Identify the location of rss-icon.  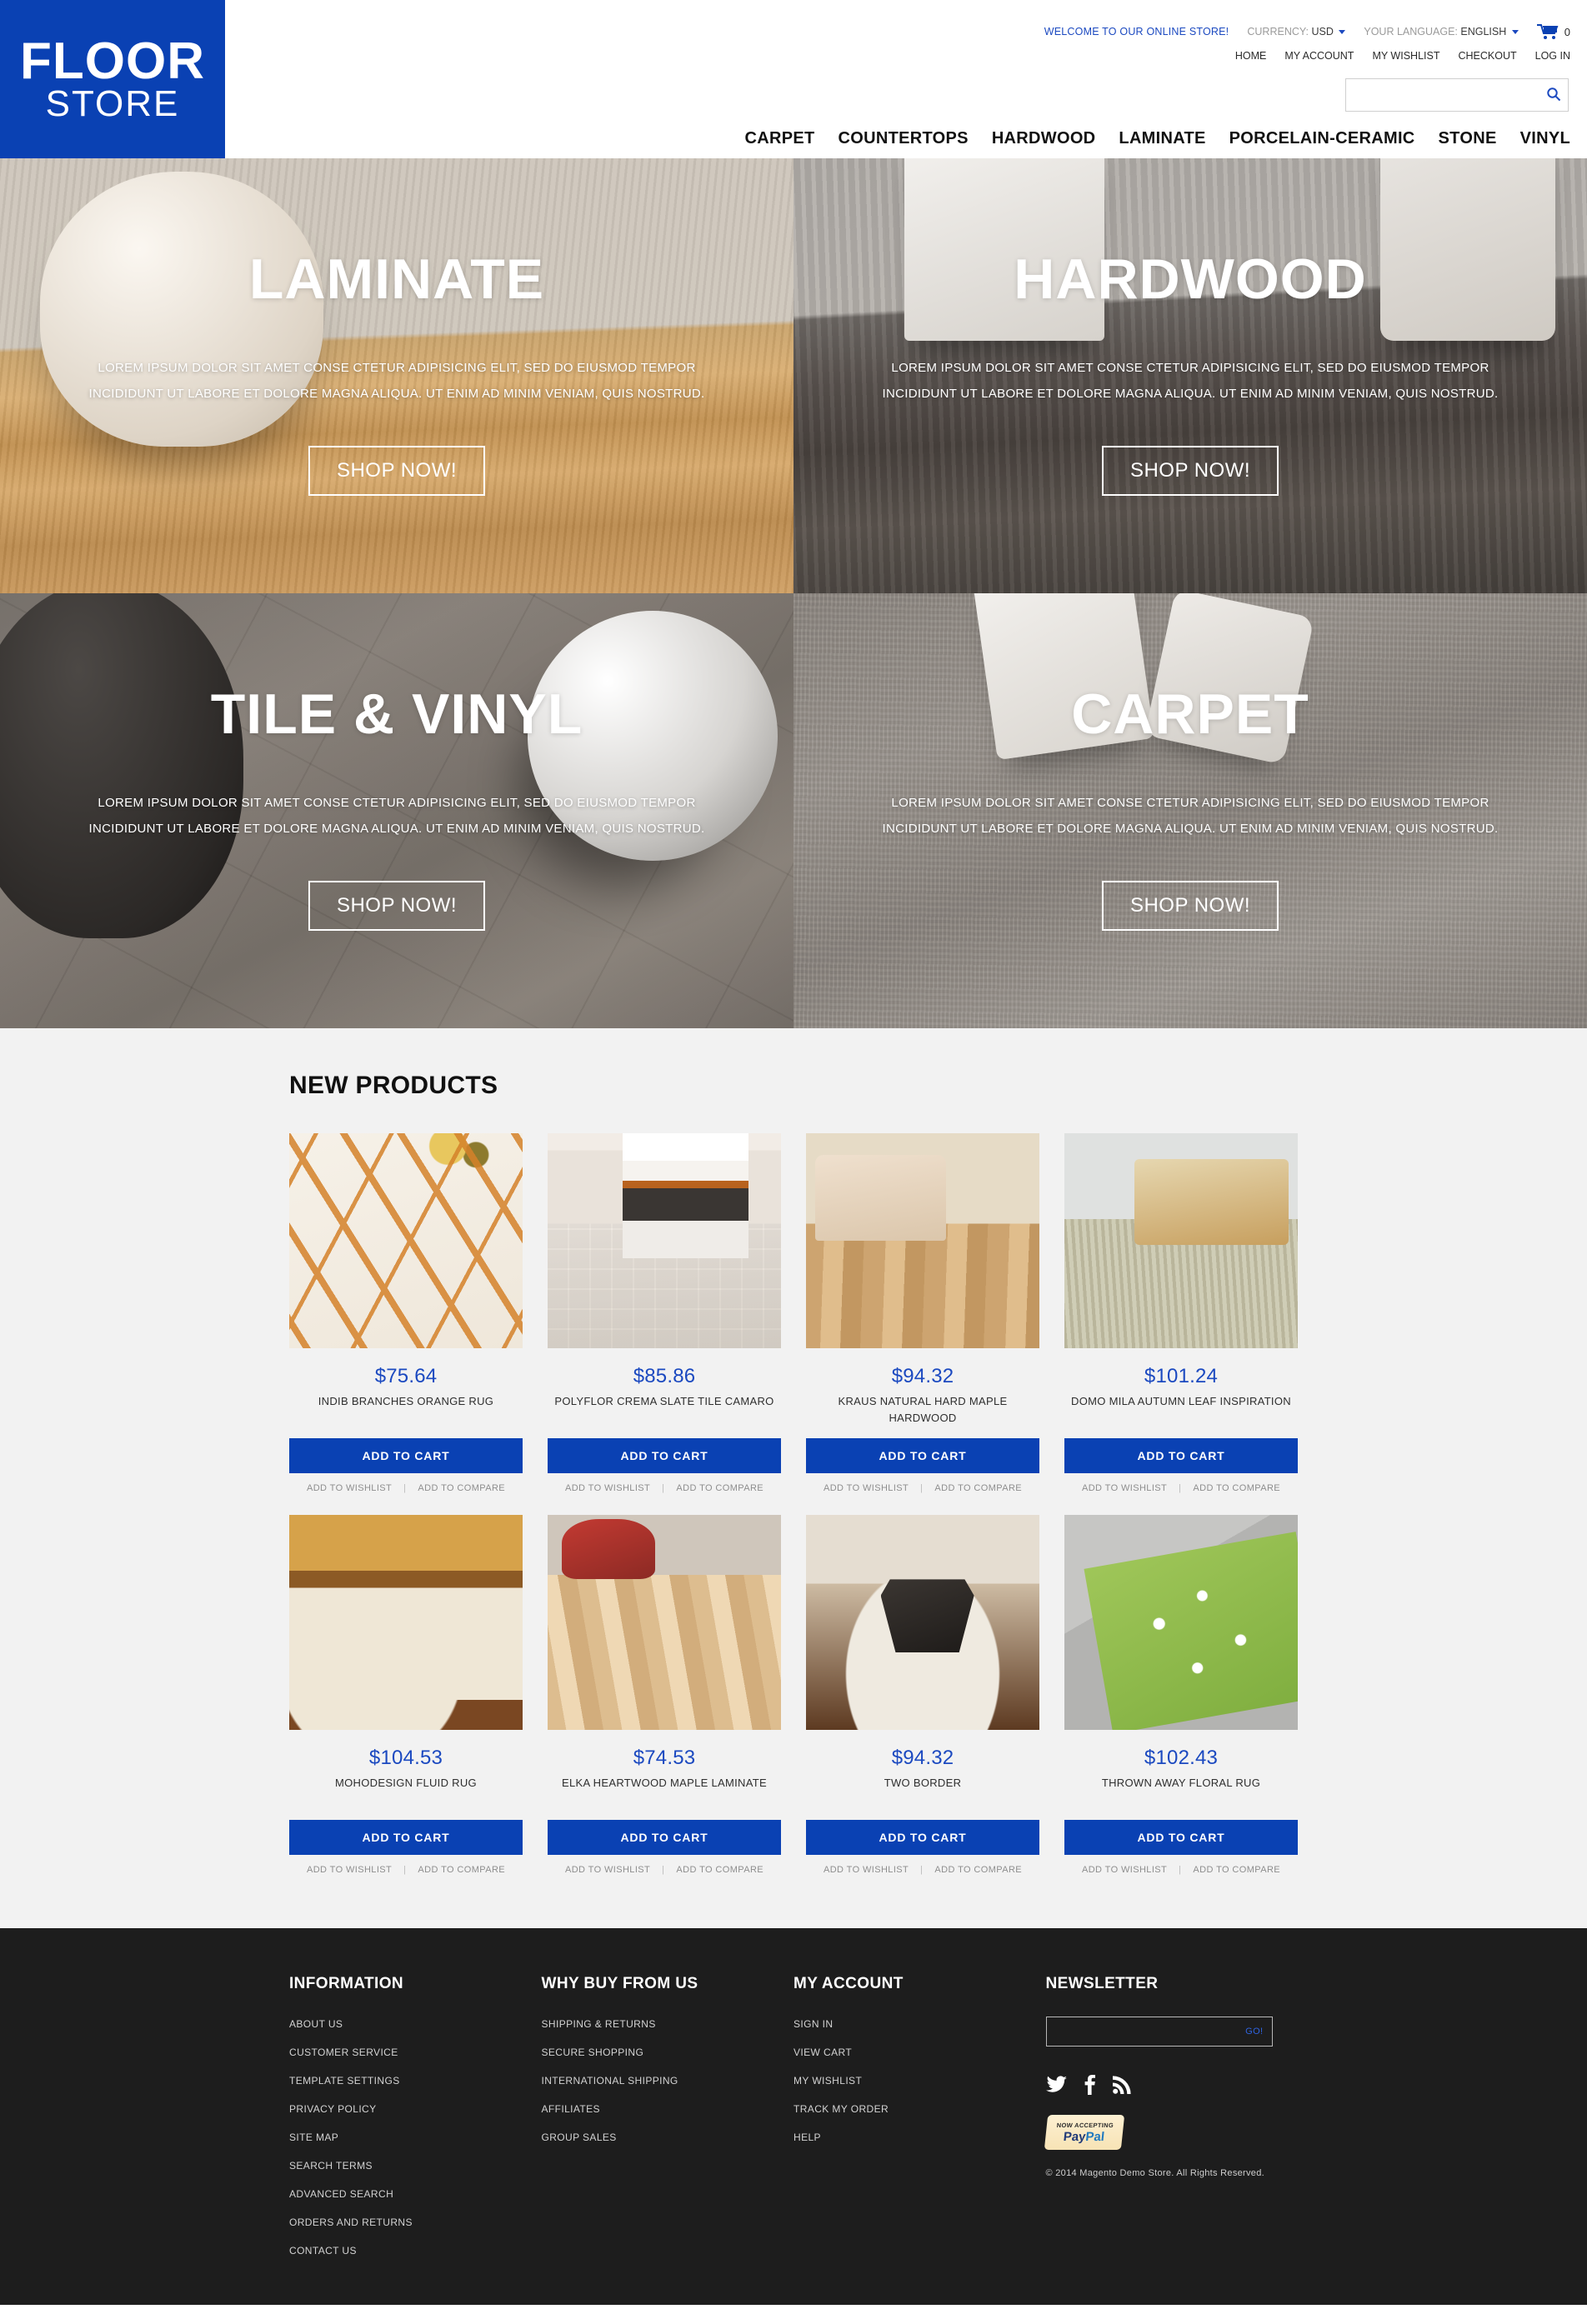
(1121, 2085).